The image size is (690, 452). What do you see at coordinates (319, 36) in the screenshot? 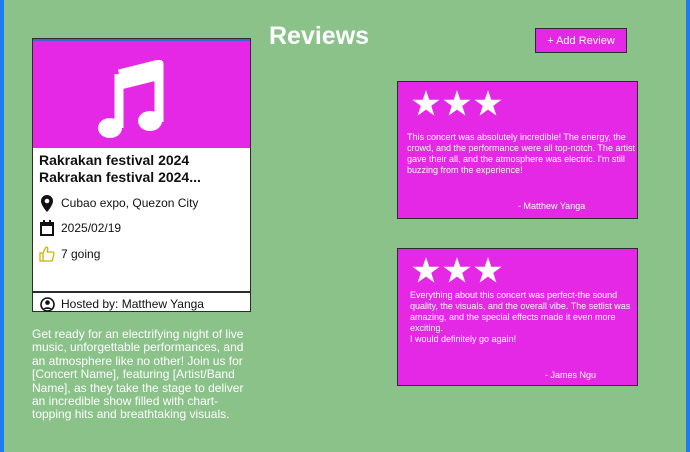
I see `reviews-heading: Reviews` at bounding box center [319, 36].